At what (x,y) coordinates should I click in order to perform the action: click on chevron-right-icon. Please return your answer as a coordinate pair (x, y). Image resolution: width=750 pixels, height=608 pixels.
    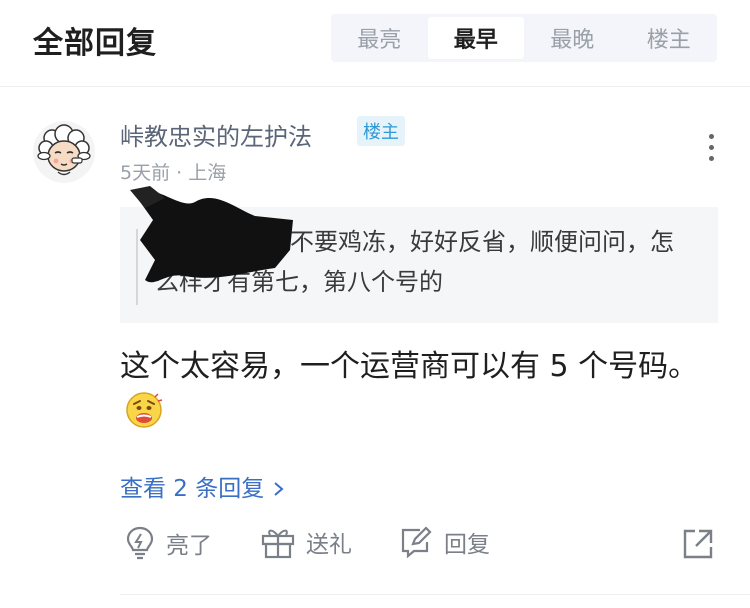
    Looking at the image, I should click on (278, 489).